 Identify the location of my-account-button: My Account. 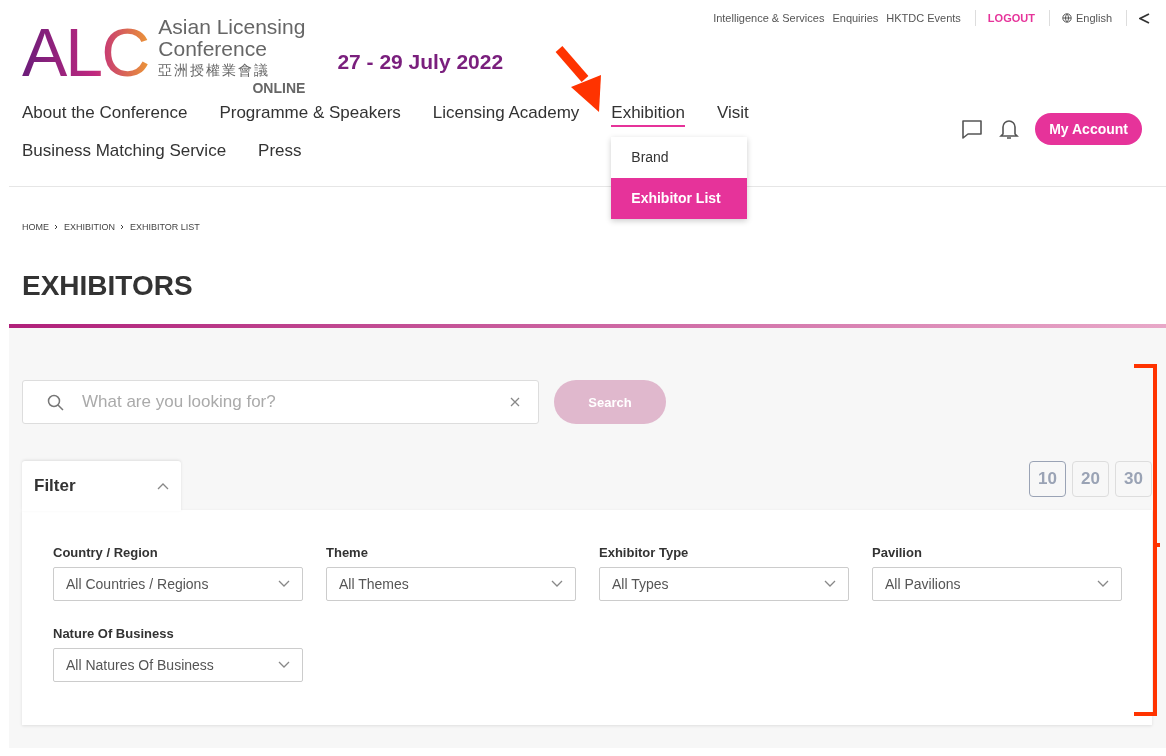
(1088, 129).